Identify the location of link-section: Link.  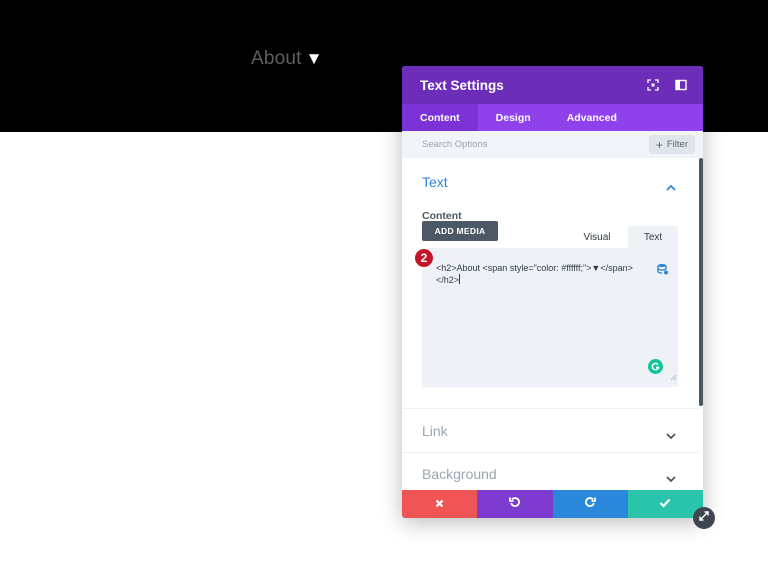
(550, 431).